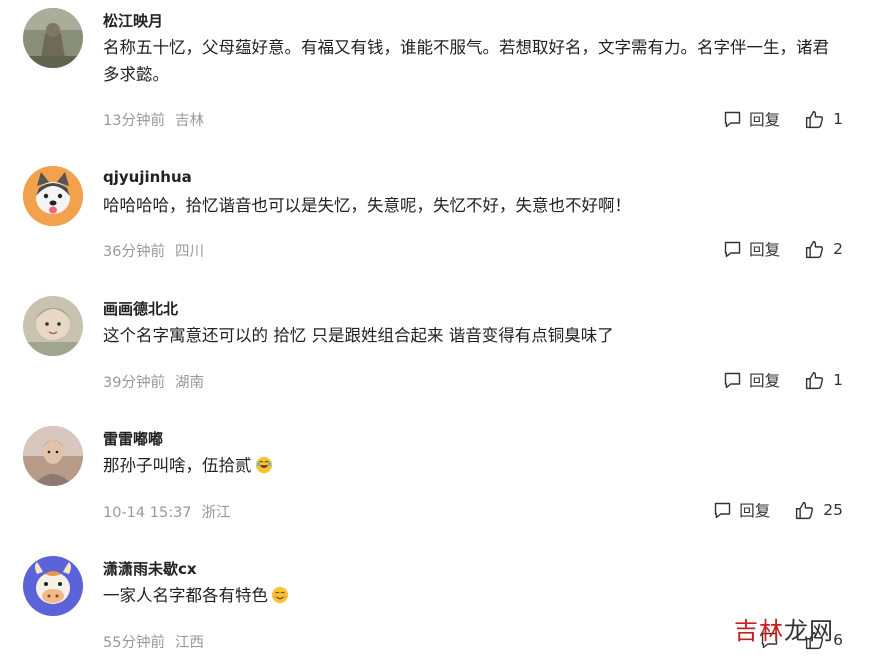  I want to click on comment-time: 55分钟前, so click(134, 643).